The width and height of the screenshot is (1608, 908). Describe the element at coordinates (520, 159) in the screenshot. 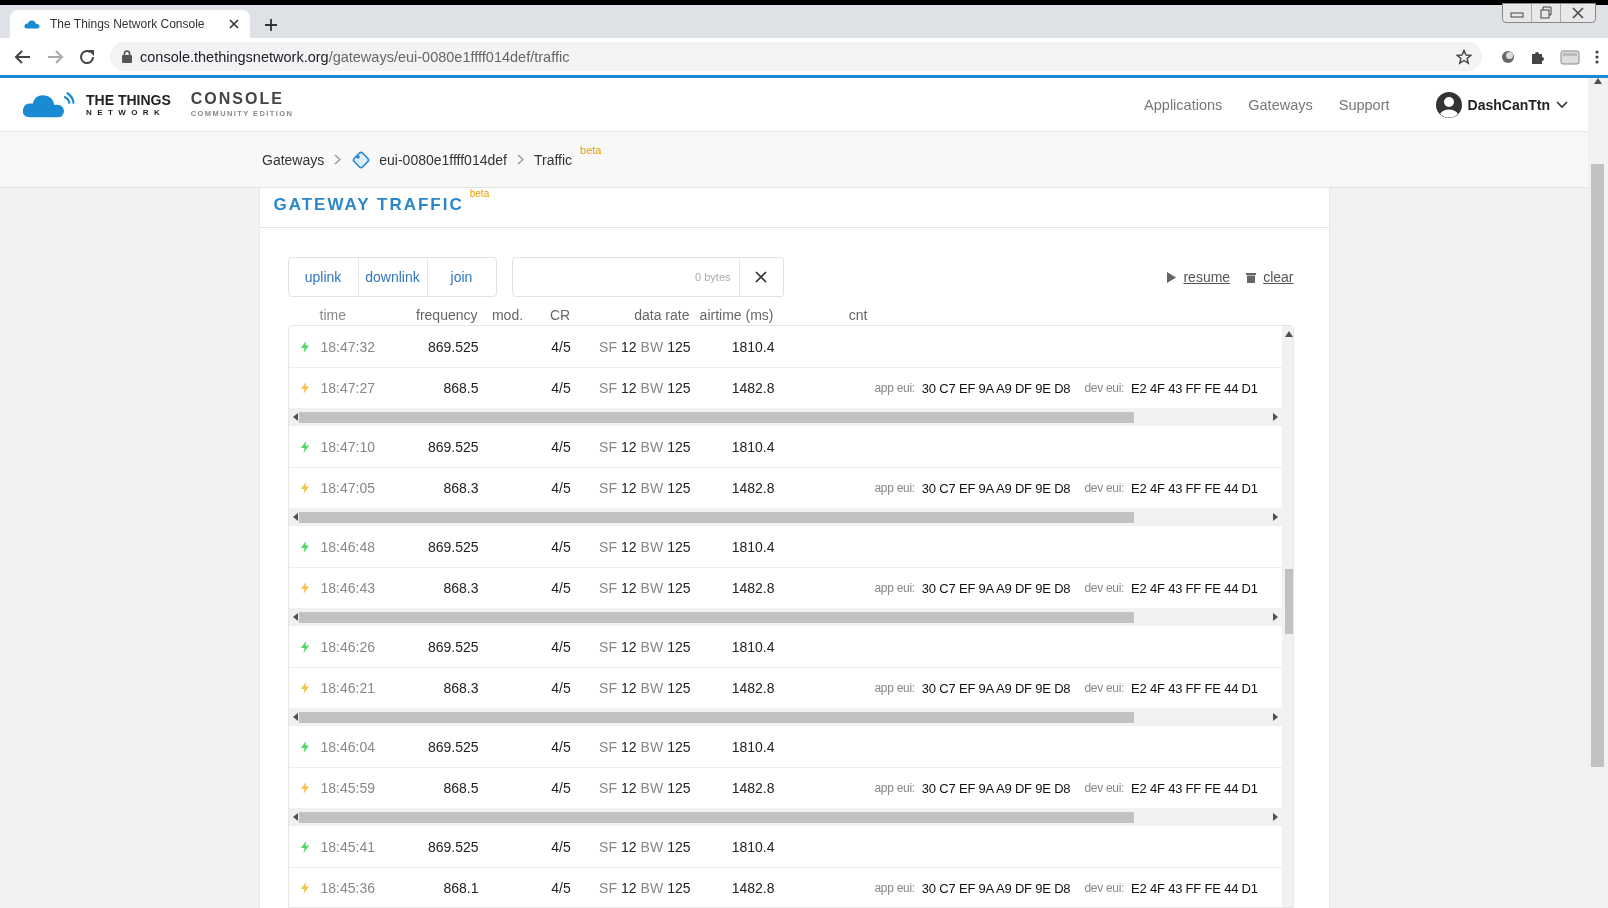

I see `chevron-right-icon` at that location.